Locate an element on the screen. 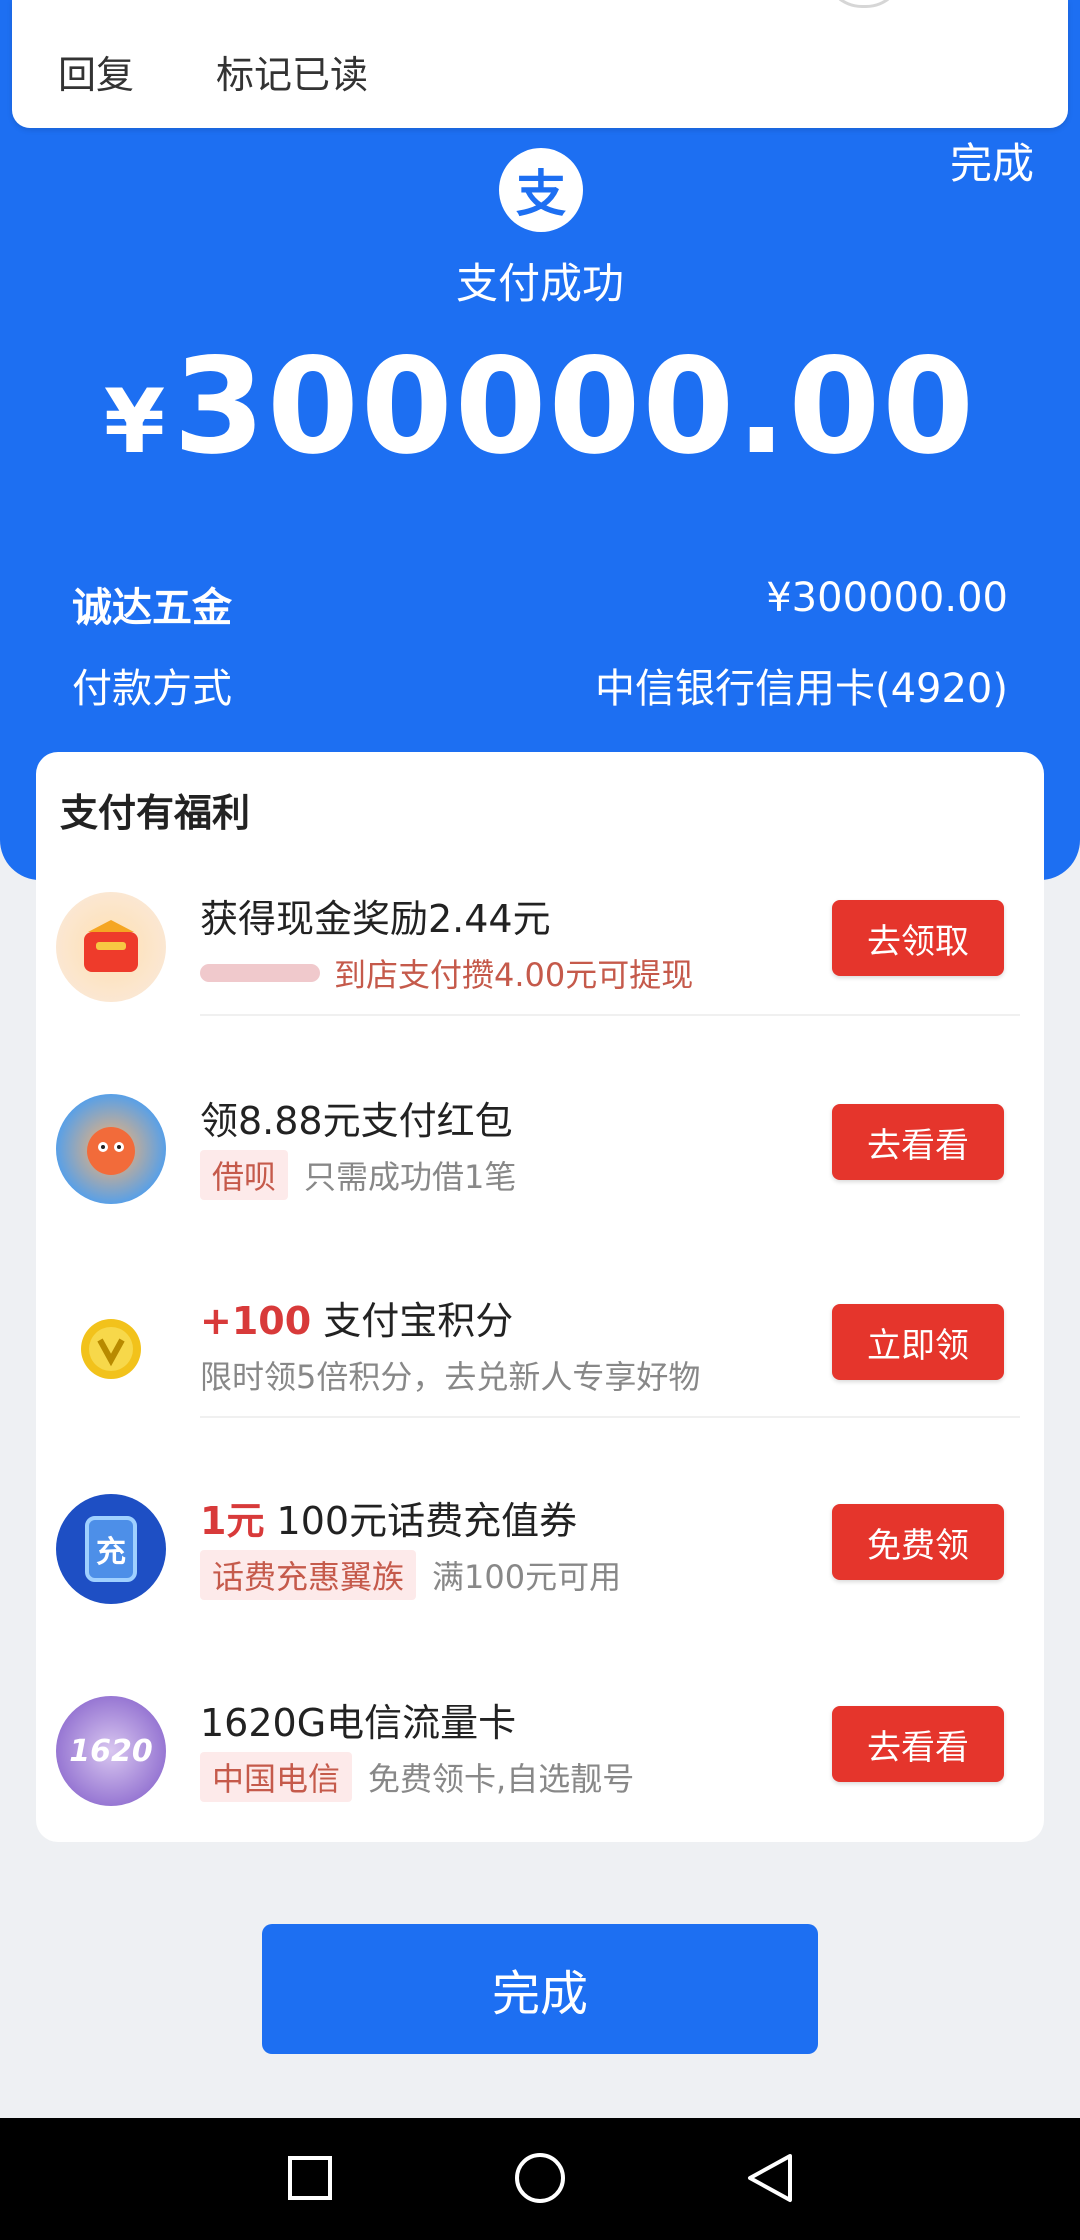 The width and height of the screenshot is (1080, 2240). triangle-back-icon is located at coordinates (770, 2178).